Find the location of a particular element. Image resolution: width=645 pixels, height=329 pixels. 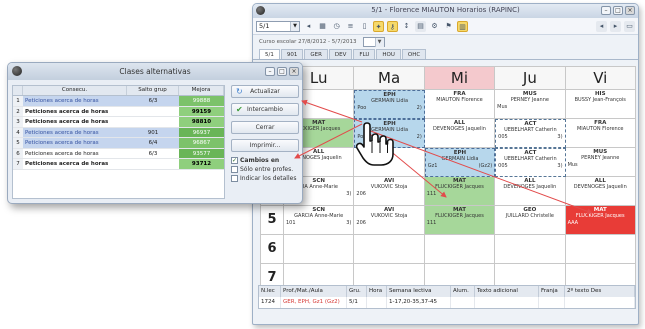

detail-col-header: Texto adicional is located at coordinates (507, 291).